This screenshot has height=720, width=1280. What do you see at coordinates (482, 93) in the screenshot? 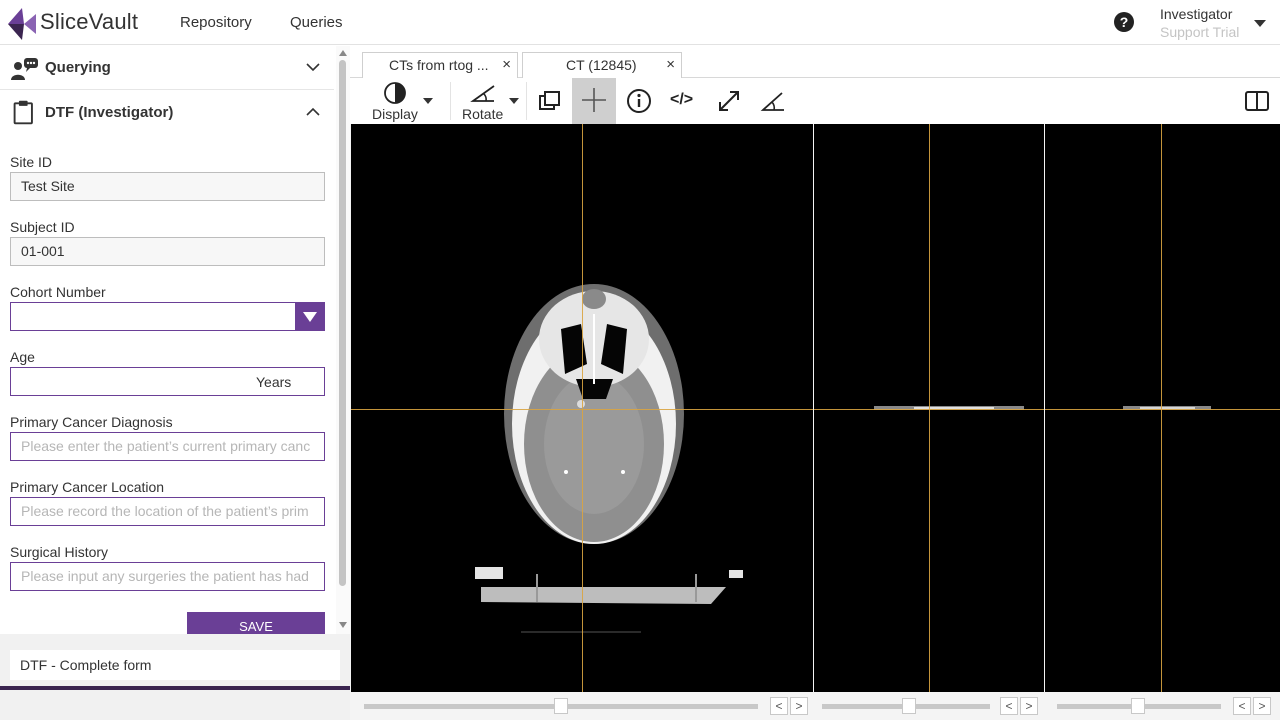
I see `angle-rotate-icon` at bounding box center [482, 93].